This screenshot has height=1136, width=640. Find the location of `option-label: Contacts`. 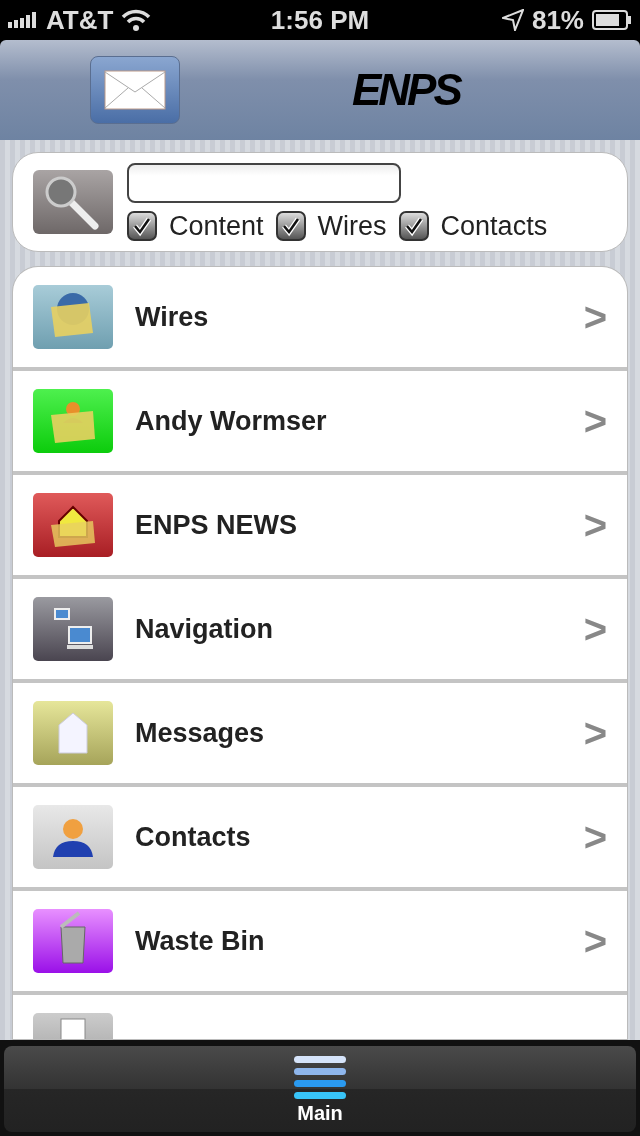

option-label: Contacts is located at coordinates (494, 226).